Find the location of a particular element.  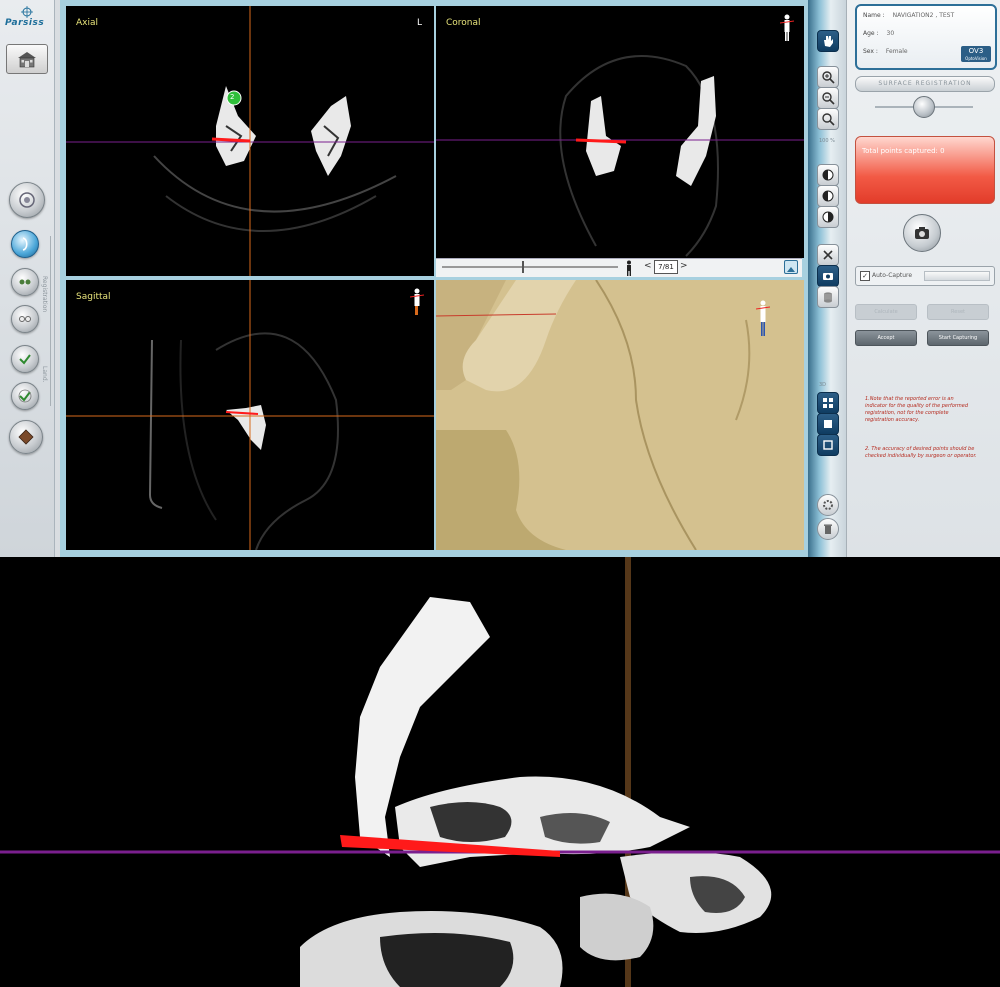

reset-button: Reset is located at coordinates (958, 312).